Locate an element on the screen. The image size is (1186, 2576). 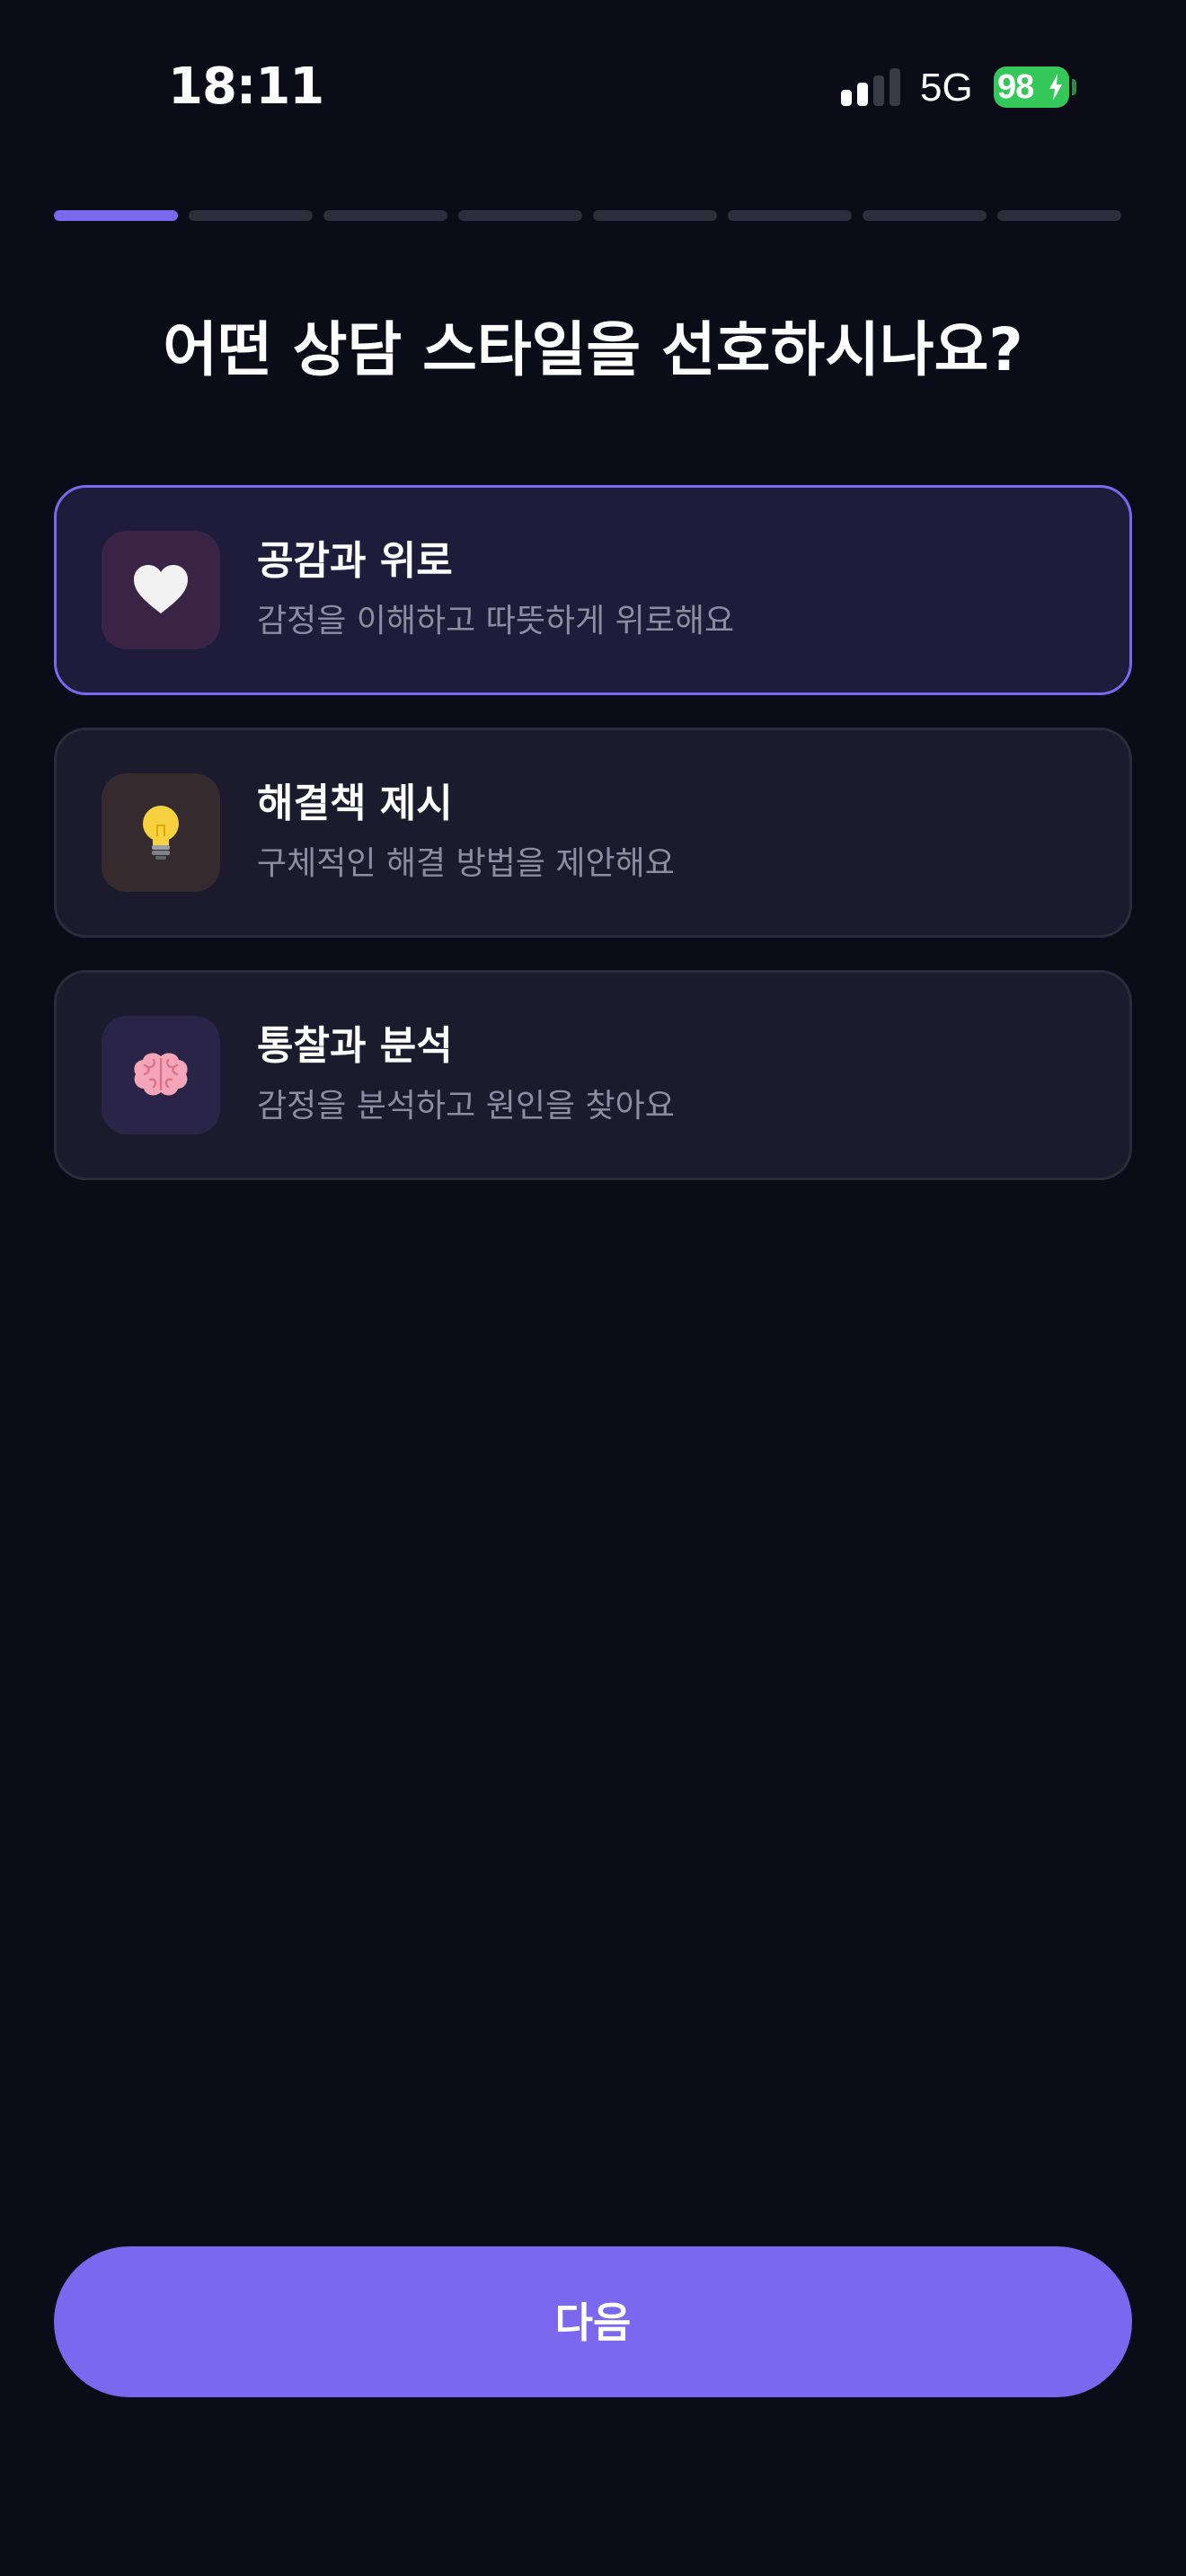
option-empathy-comfort: 공감과 위로 감정을 이해하고 따뜻하게 위로해요 is located at coordinates (593, 590).